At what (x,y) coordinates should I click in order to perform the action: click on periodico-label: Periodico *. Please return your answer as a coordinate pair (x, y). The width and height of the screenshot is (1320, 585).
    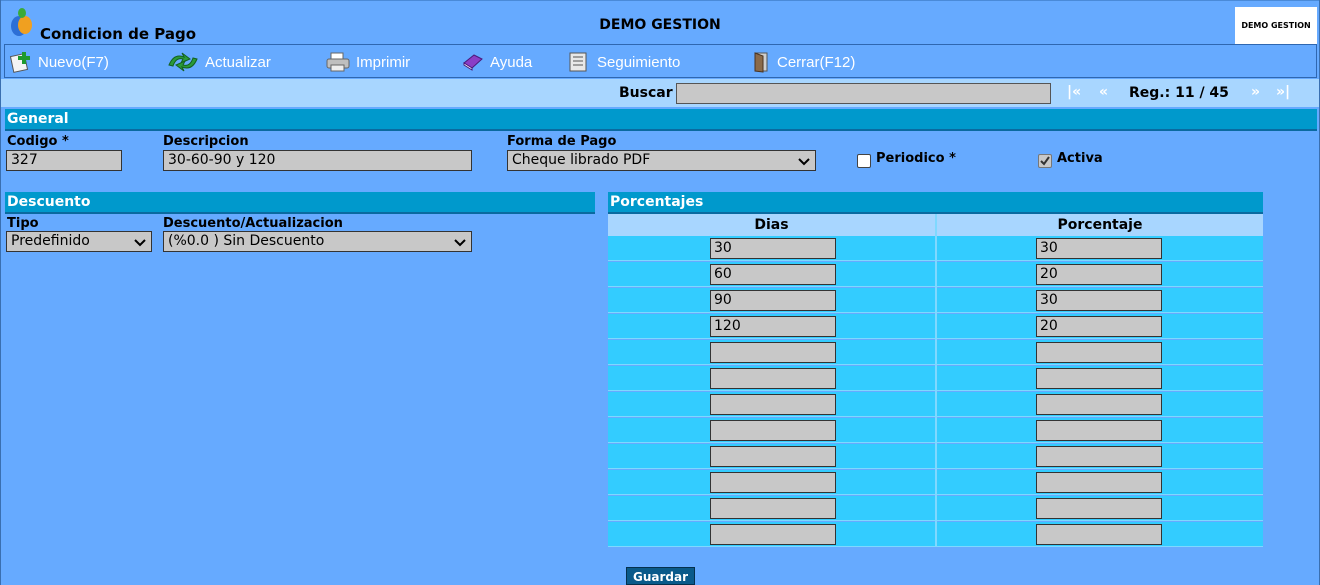
    Looking at the image, I should click on (916, 158).